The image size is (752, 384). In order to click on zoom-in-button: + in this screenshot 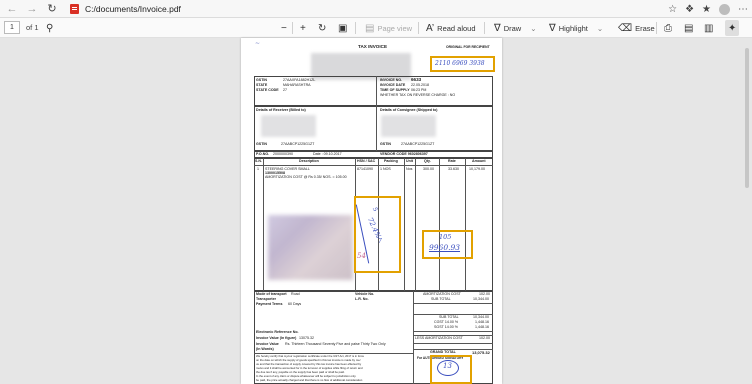, I will do `click(303, 28)`.